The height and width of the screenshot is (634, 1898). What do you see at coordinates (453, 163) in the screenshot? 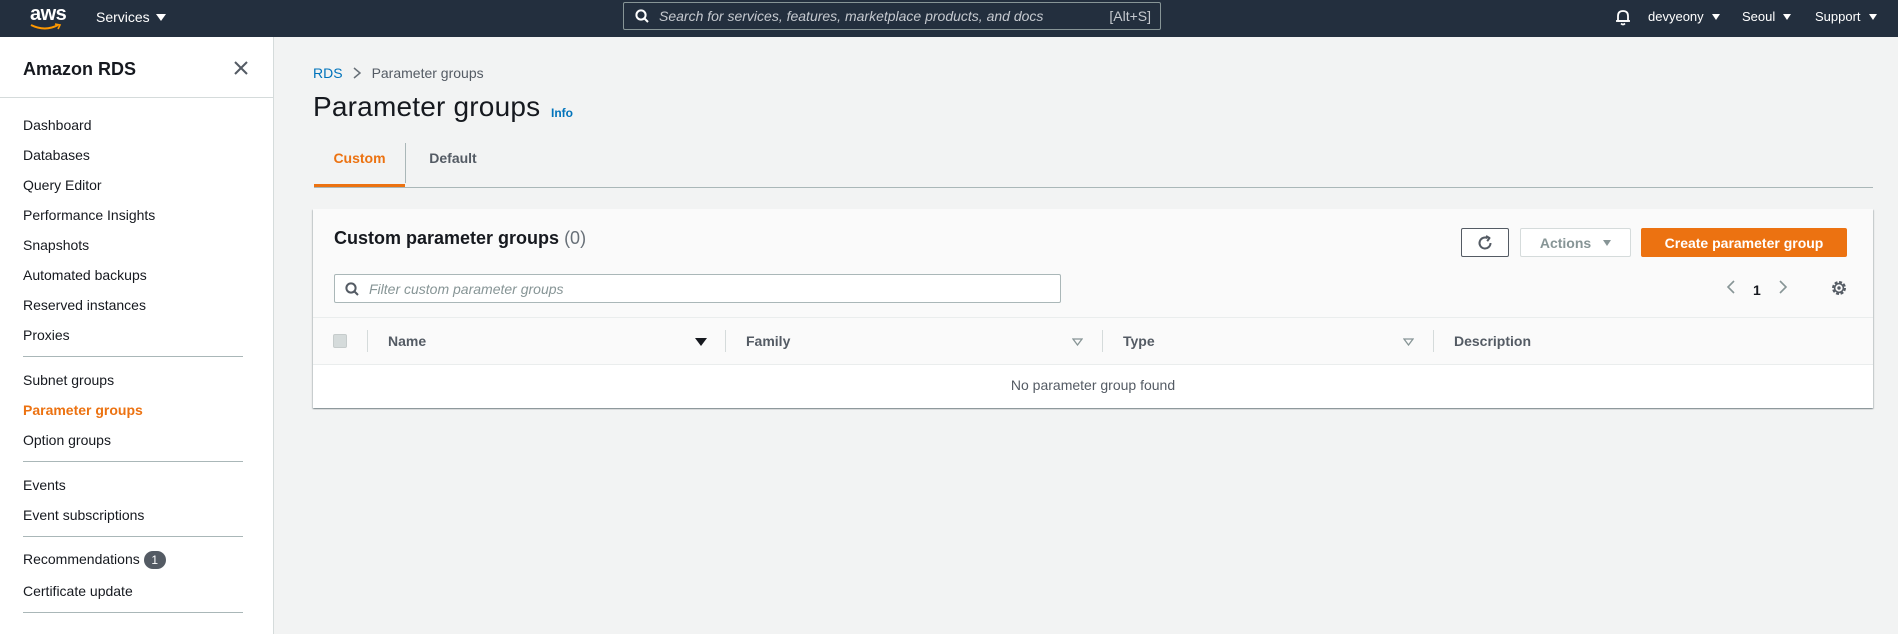
I see `tab-default: Default` at bounding box center [453, 163].